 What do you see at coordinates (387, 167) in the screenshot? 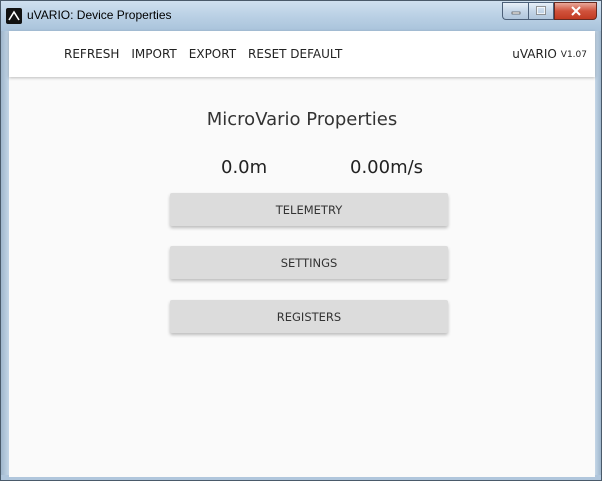
I see `vertical-speed-readout: 0.00m/s` at bounding box center [387, 167].